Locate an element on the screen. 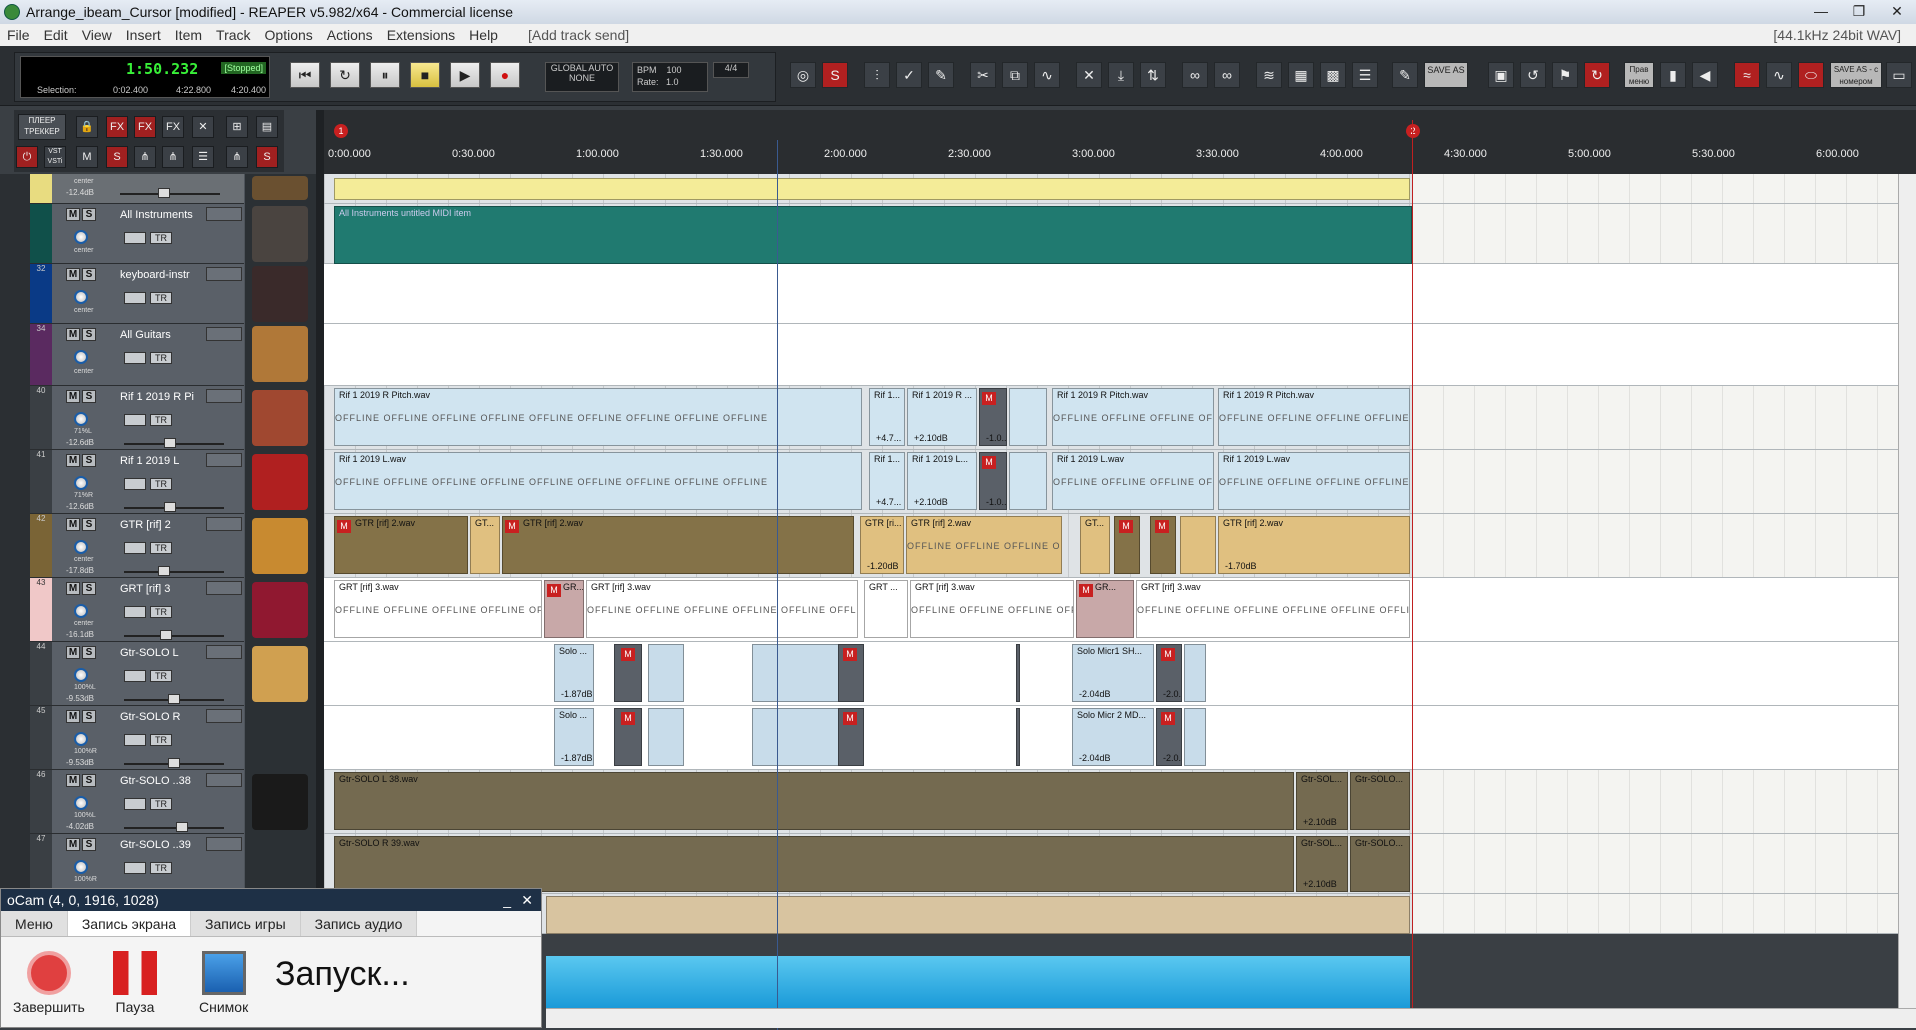 Image resolution: width=1916 pixels, height=1030 pixels. m-icon: M is located at coordinates (87, 157).